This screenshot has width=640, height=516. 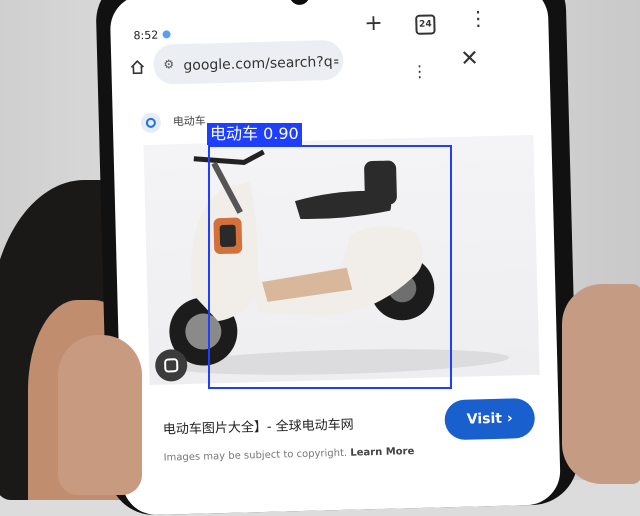 What do you see at coordinates (373, 23) in the screenshot?
I see `plus-icon: +` at bounding box center [373, 23].